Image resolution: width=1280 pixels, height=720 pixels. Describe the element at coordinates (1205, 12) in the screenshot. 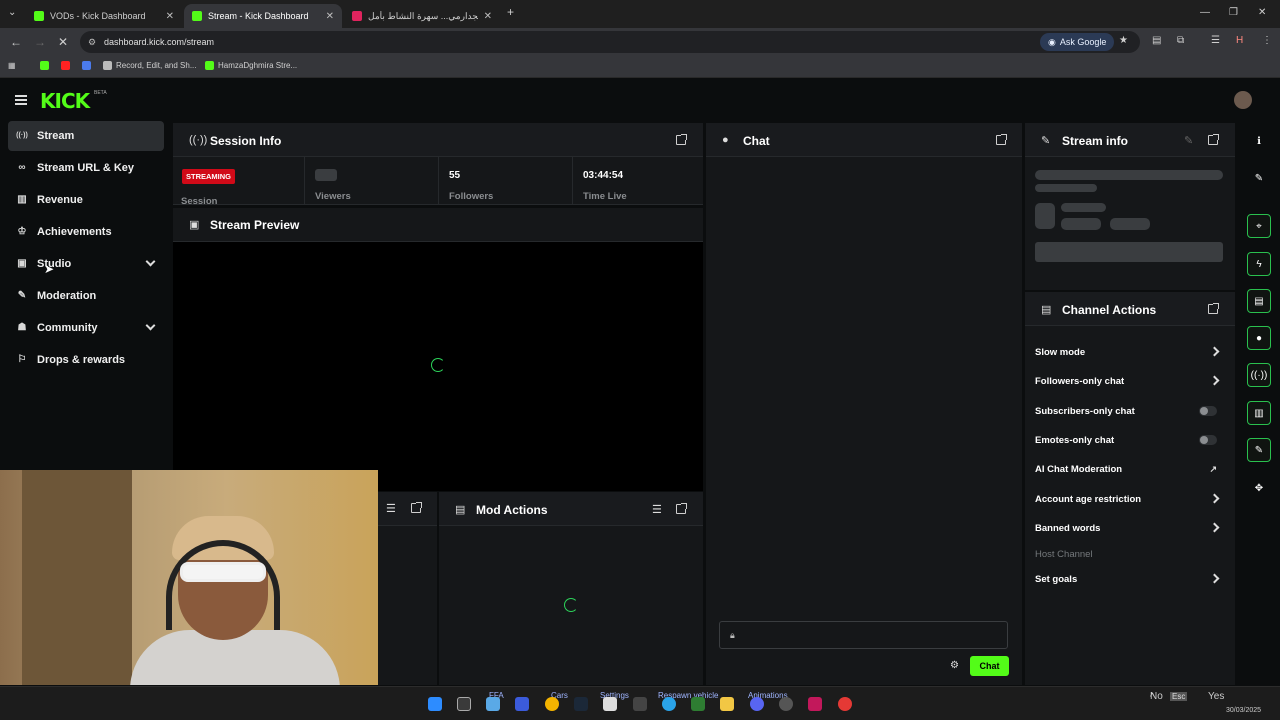

I see `minimize-icon: —` at that location.